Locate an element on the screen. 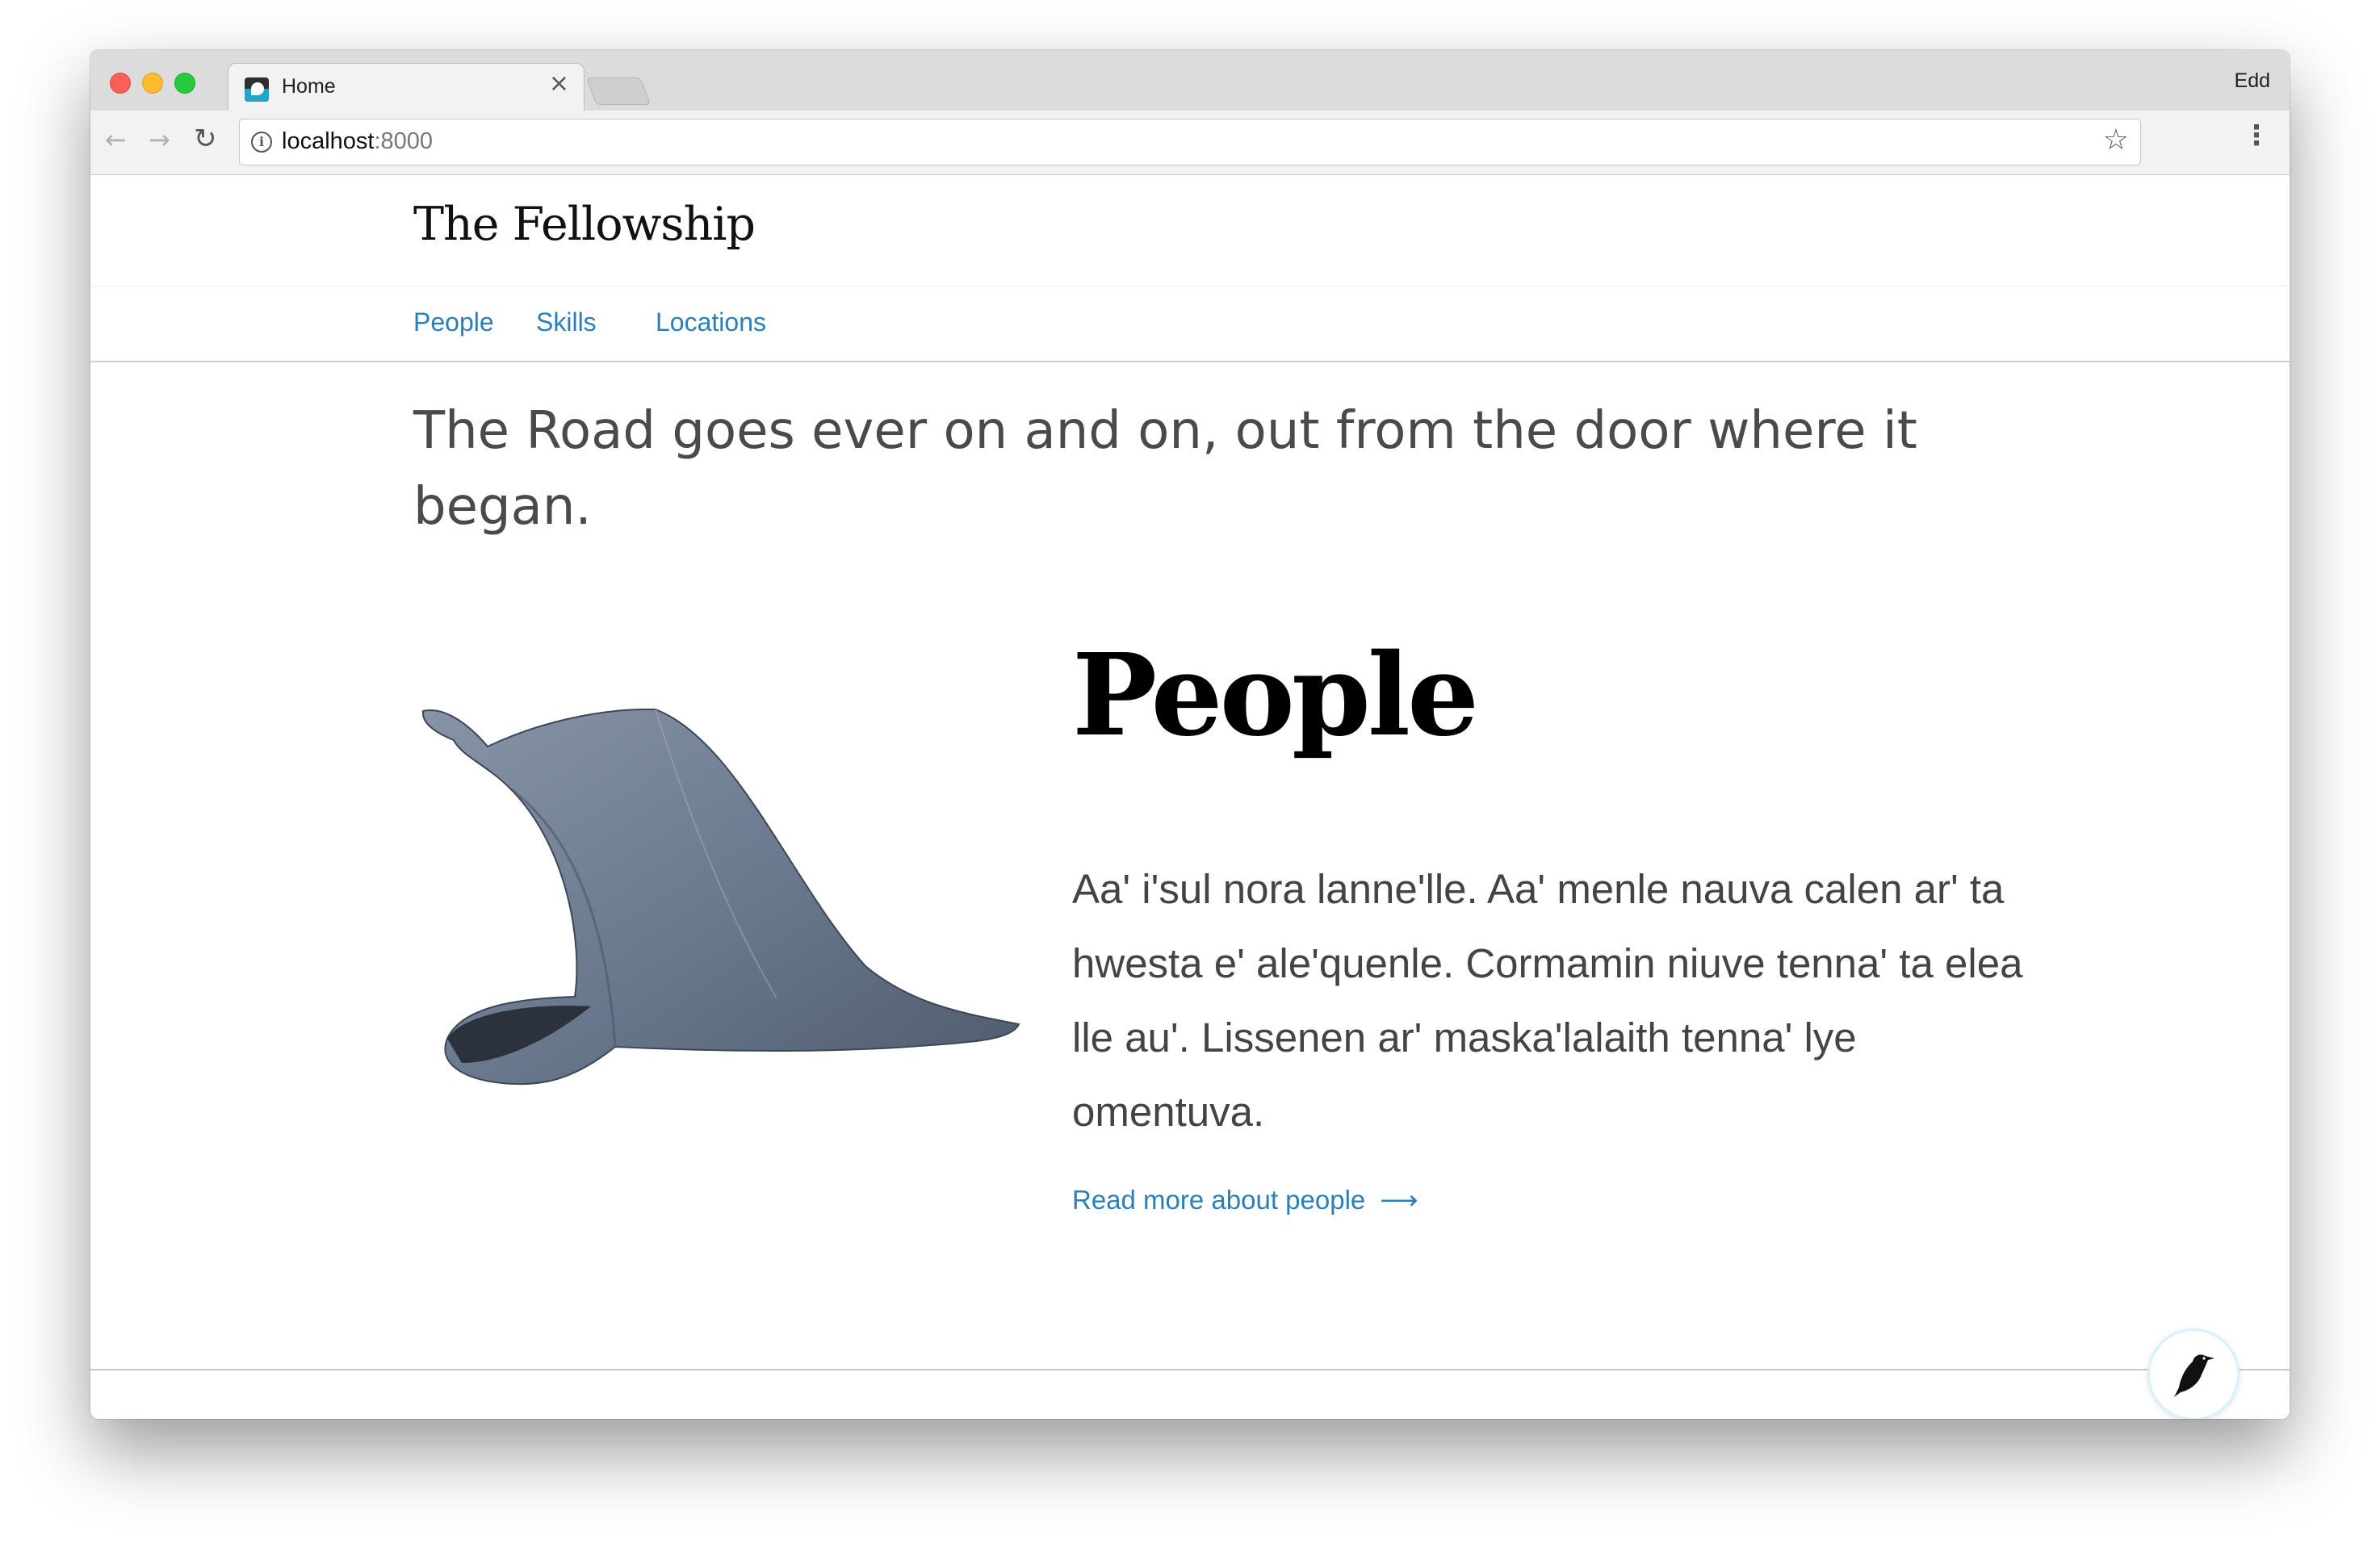  bookmark-star-icon: ☆ is located at coordinates (2116, 140).